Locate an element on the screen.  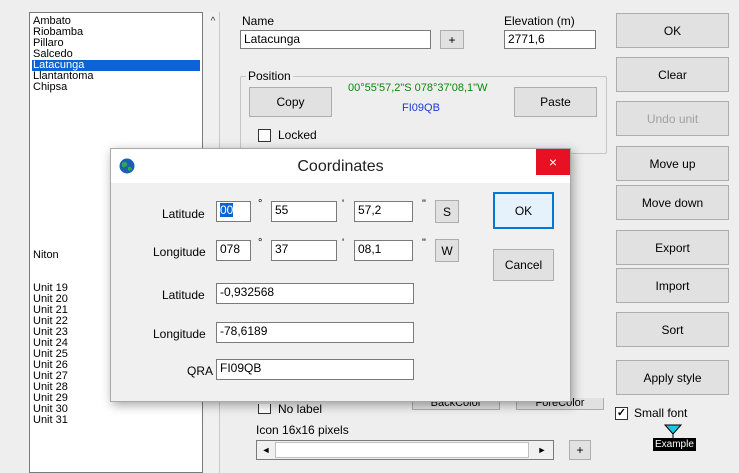
copy-button: Copy is located at coordinates (290, 102).